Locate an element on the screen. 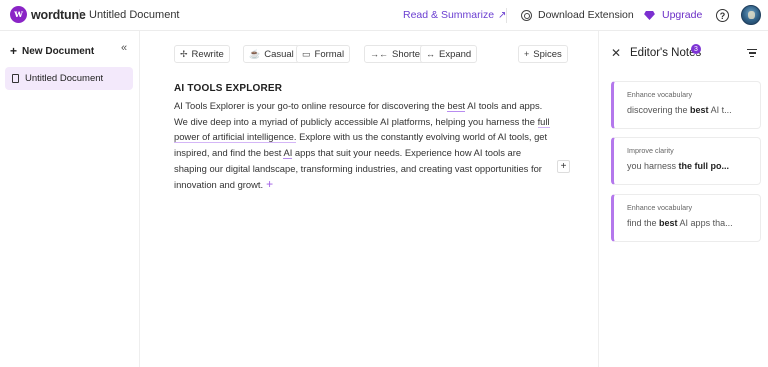  logo-icon: w is located at coordinates (18, 14).